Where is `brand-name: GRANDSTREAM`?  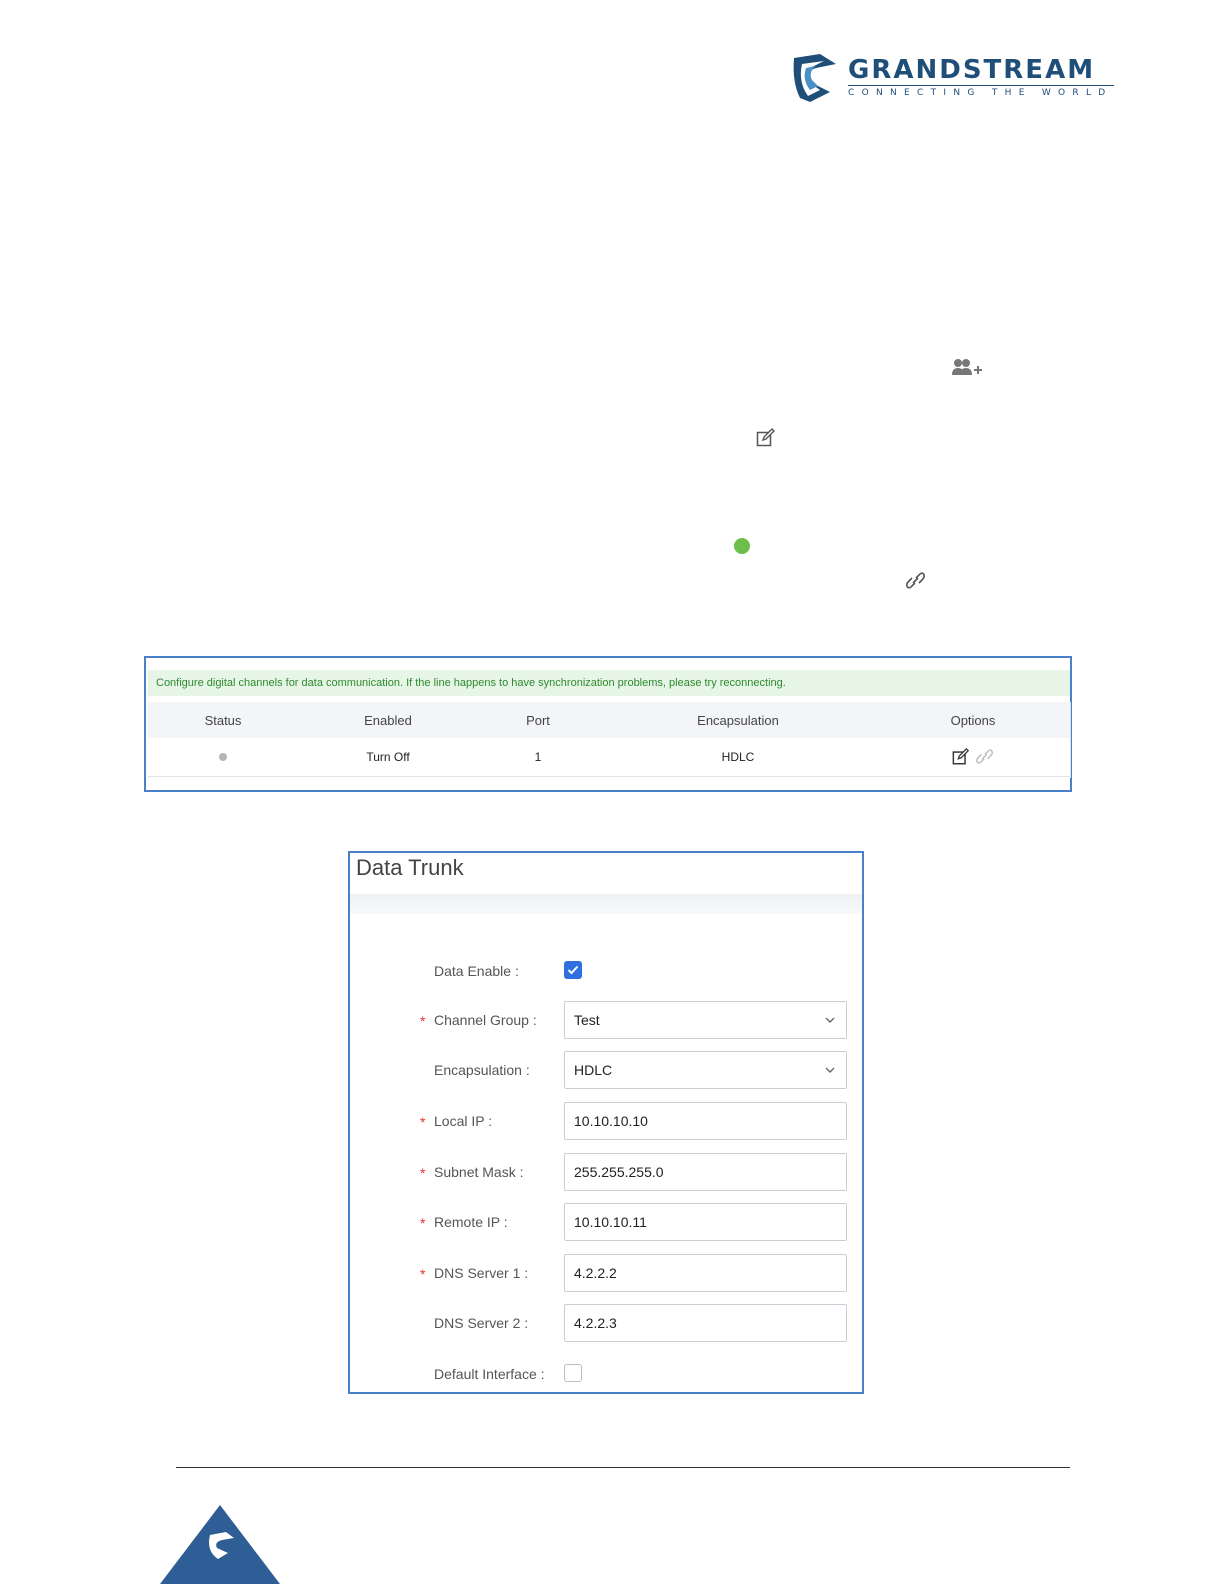
brand-name: GRANDSTREAM is located at coordinates (972, 70).